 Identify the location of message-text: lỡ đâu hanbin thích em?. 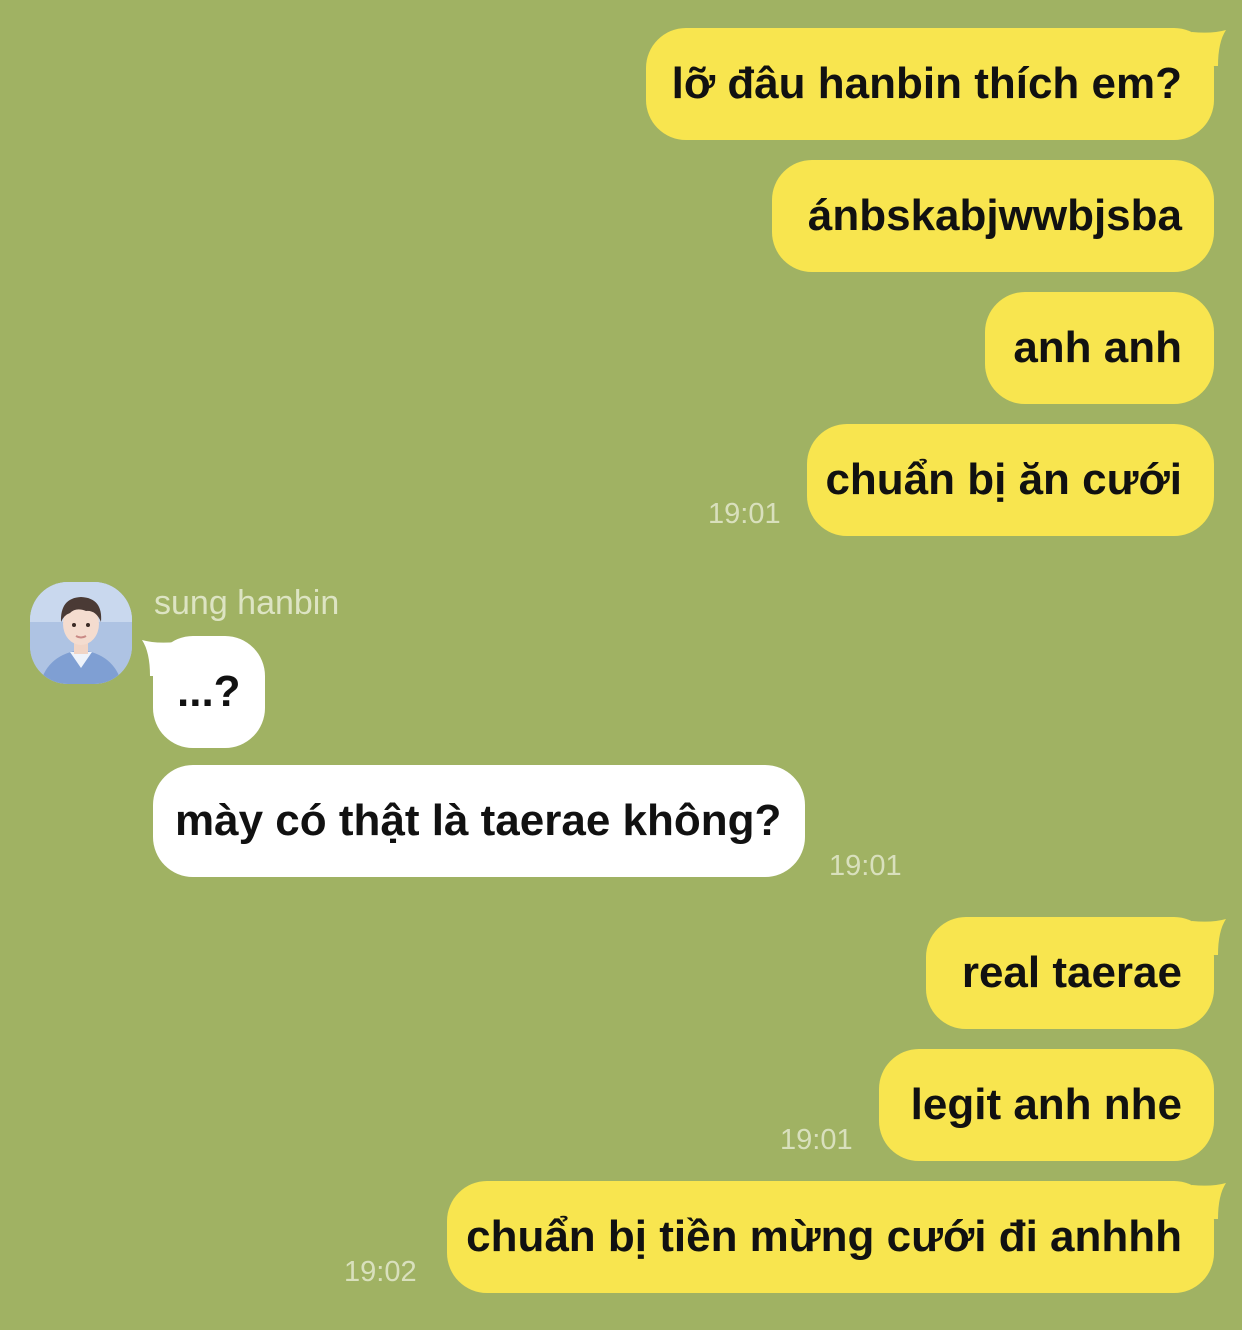
(926, 83).